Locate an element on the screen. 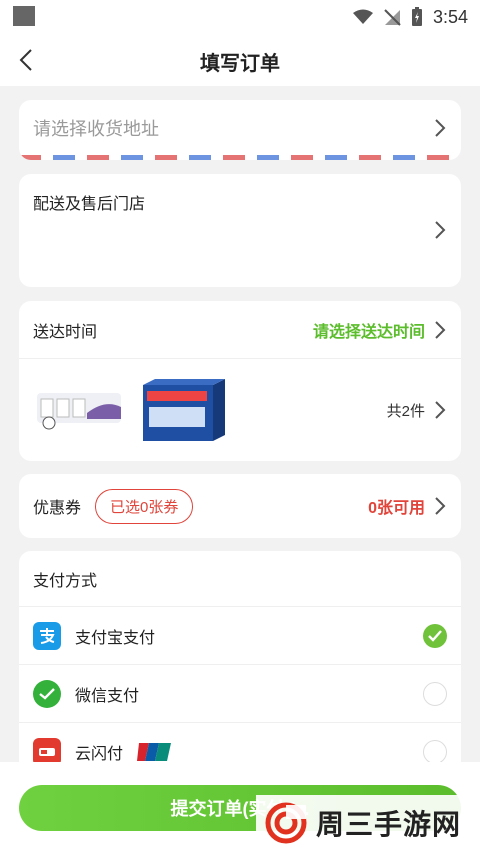 Image resolution: width=480 pixels, height=853 pixels. watermark-logo-icon is located at coordinates (286, 823).